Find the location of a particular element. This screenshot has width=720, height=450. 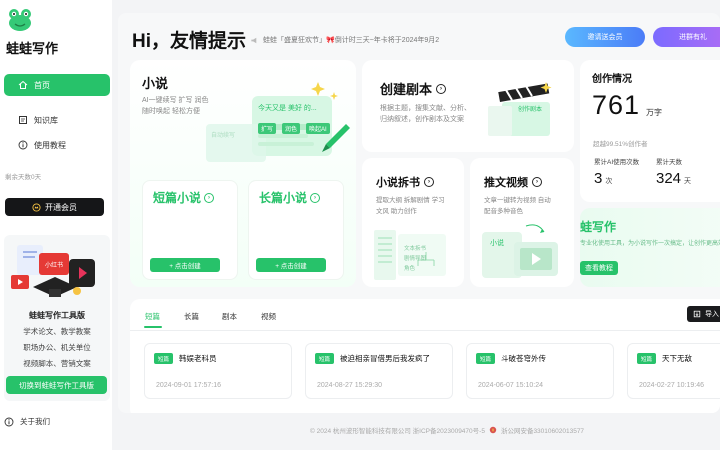

toolbox-line: 视频脚本、营销文案 is located at coordinates (57, 363).